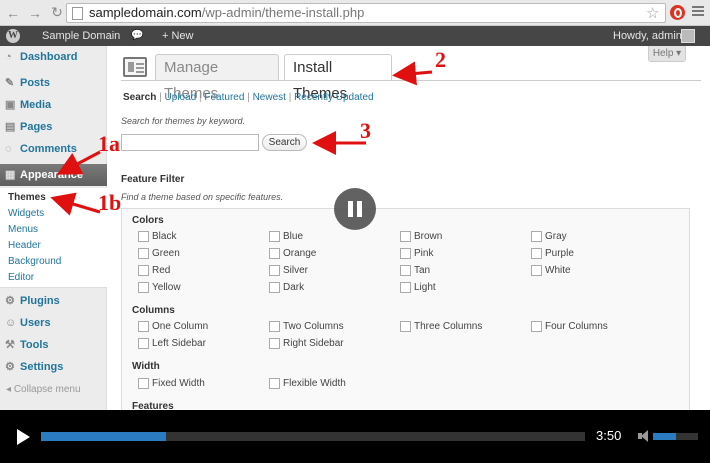 Image resolution: width=710 pixels, height=463 pixels. Describe the element at coordinates (75, 204) in the screenshot. I see `arrow-1b` at that location.